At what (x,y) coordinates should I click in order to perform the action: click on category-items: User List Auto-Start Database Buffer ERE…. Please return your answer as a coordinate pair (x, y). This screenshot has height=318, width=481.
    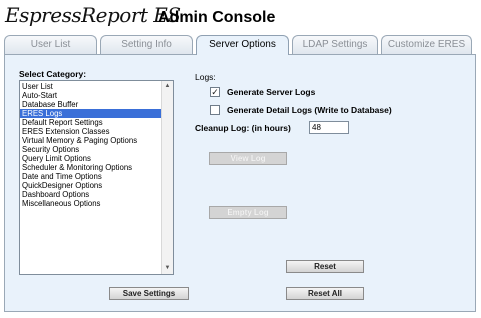
    Looking at the image, I should click on (90, 145).